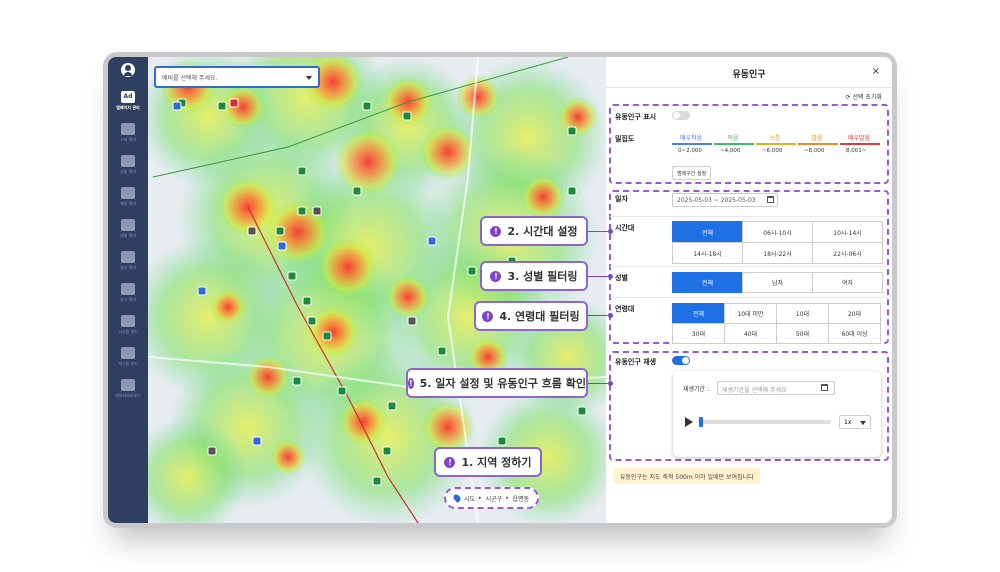 This screenshot has width=1000, height=572. What do you see at coordinates (864, 96) in the screenshot?
I see `reset-selection-button: ⟳ 선택 초기화` at bounding box center [864, 96].